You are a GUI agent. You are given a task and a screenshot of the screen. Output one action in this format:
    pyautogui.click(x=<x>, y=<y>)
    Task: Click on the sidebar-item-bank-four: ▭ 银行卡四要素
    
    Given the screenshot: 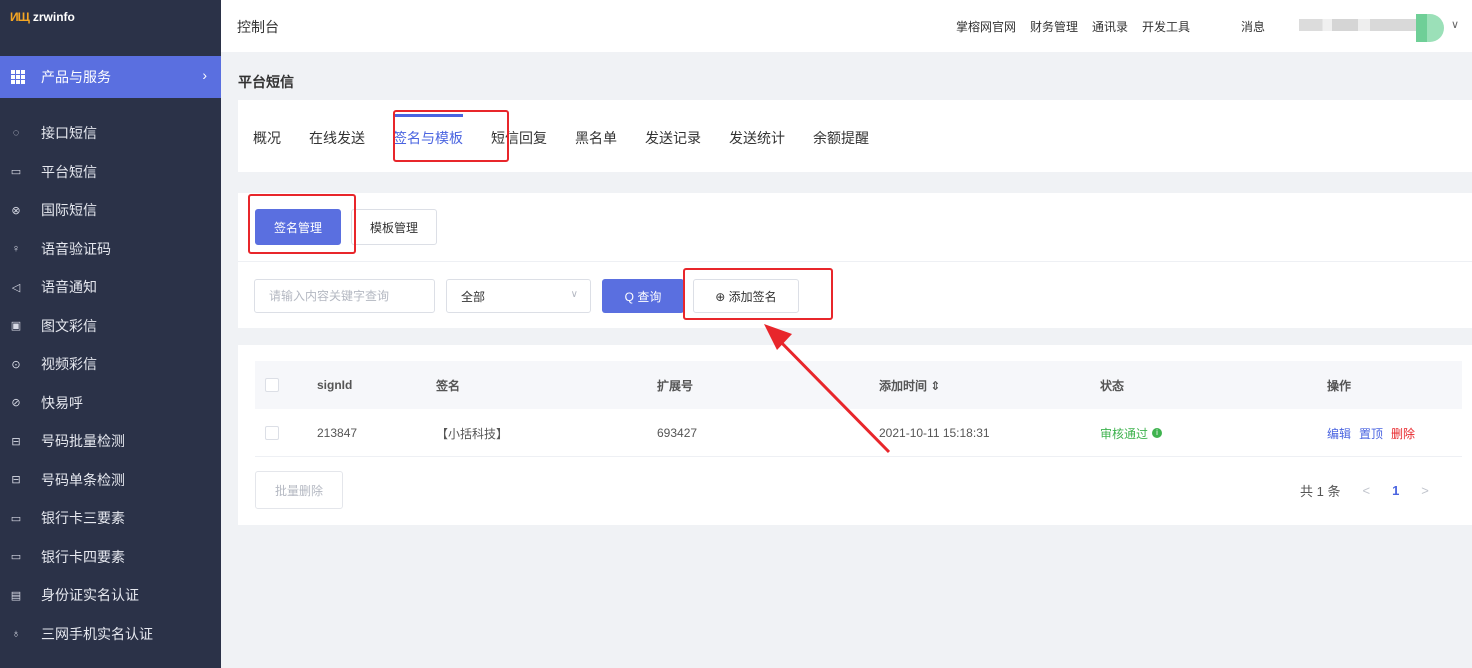 What is the action you would take?
    pyautogui.click(x=110, y=557)
    